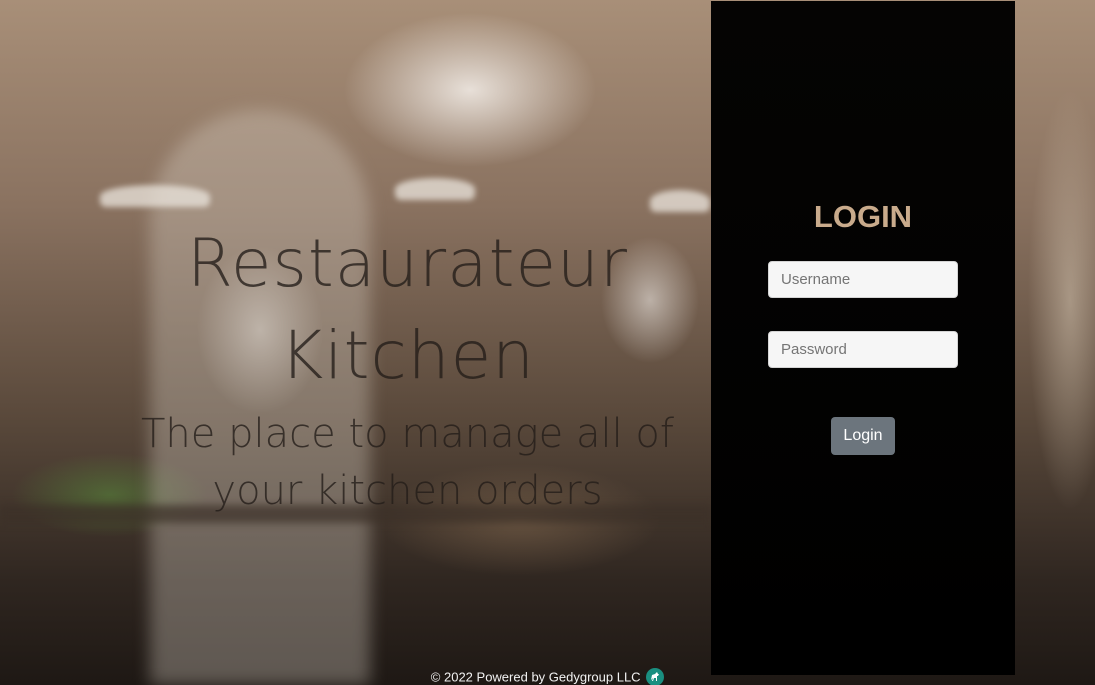 The height and width of the screenshot is (685, 1095). I want to click on hero-subtitle-line-1: The place to manage all of, so click(407, 434).